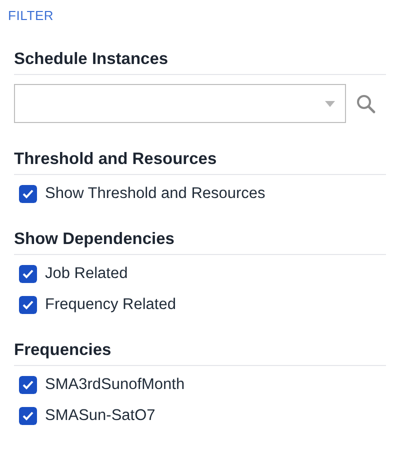 The width and height of the screenshot is (403, 449). What do you see at coordinates (330, 103) in the screenshot?
I see `caret-icon` at bounding box center [330, 103].